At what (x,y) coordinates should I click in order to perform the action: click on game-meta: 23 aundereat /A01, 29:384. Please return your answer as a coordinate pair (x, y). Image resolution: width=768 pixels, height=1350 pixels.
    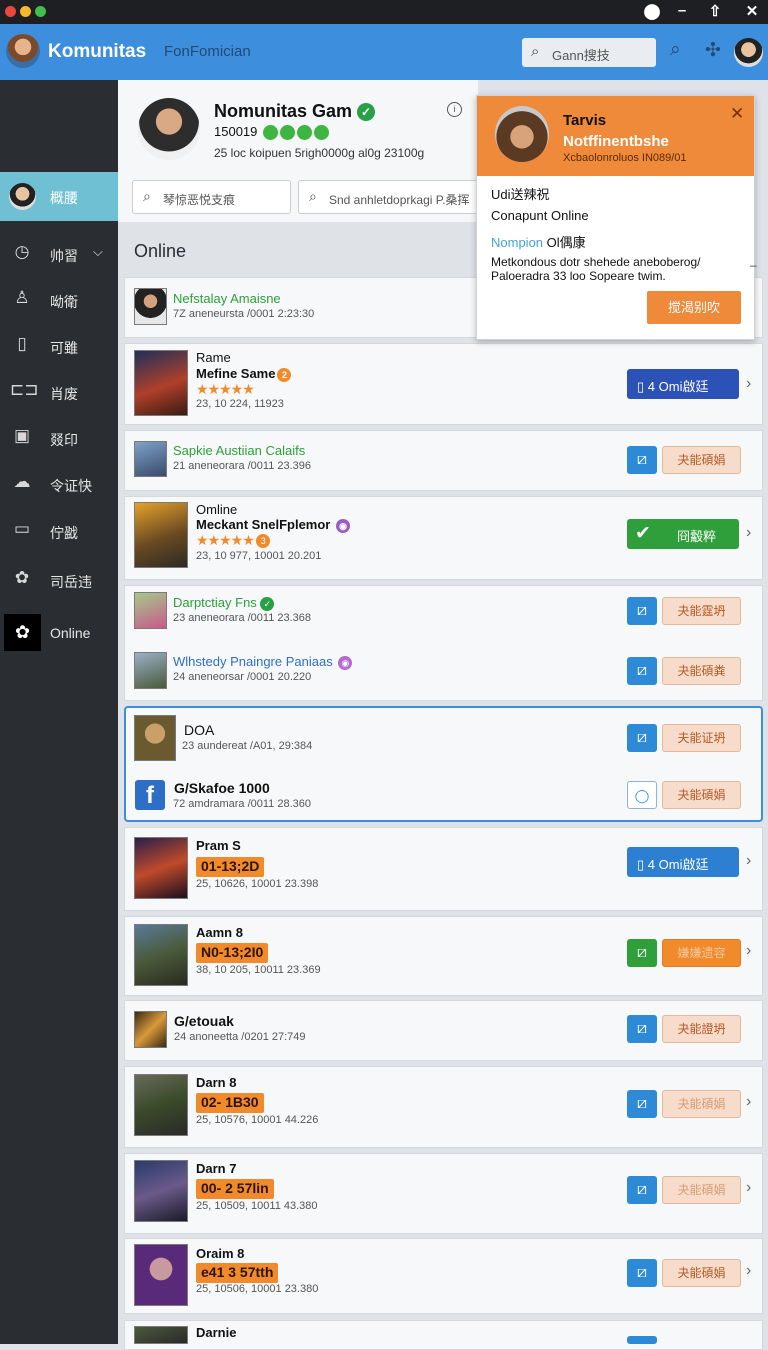
    Looking at the image, I should click on (247, 746).